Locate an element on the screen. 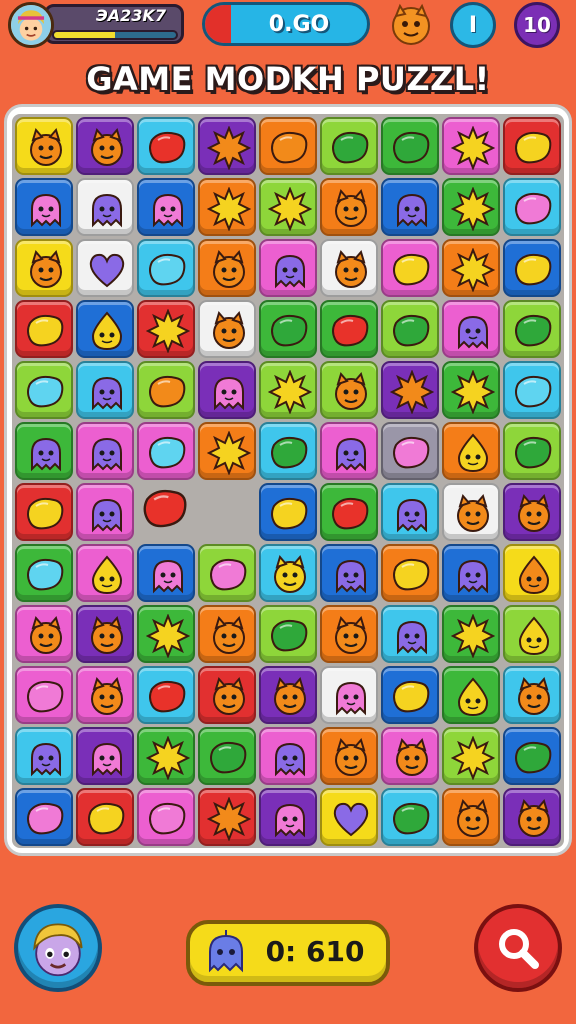 This screenshot has height=1024, width=576. hero-avatar-icon is located at coordinates (58, 948).